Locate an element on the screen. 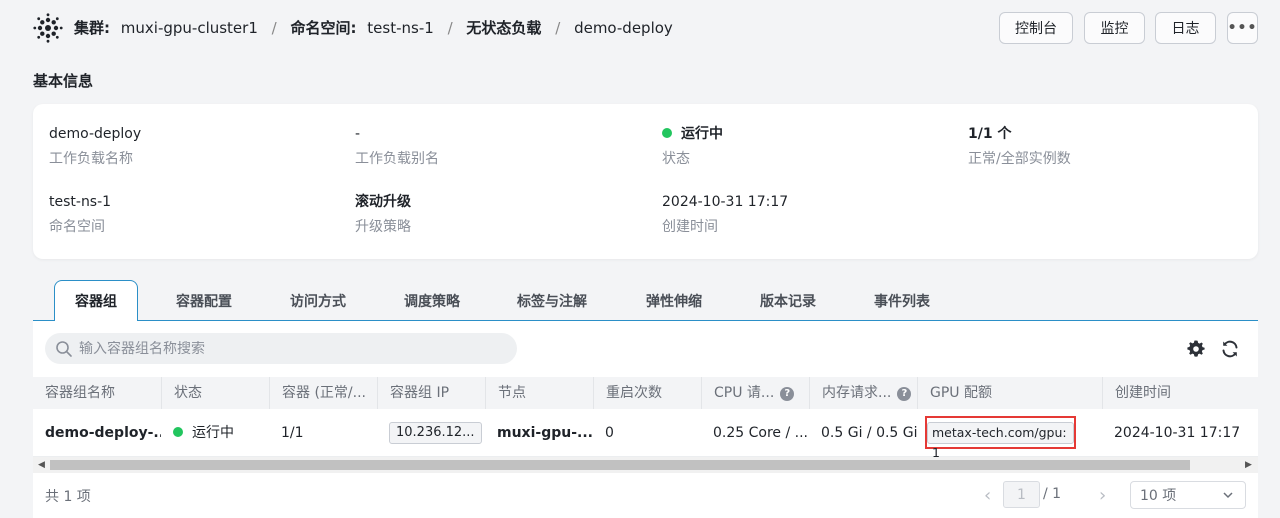 The image size is (1280, 518). field-workload-alias: - 工作负载别名 is located at coordinates (397, 146).